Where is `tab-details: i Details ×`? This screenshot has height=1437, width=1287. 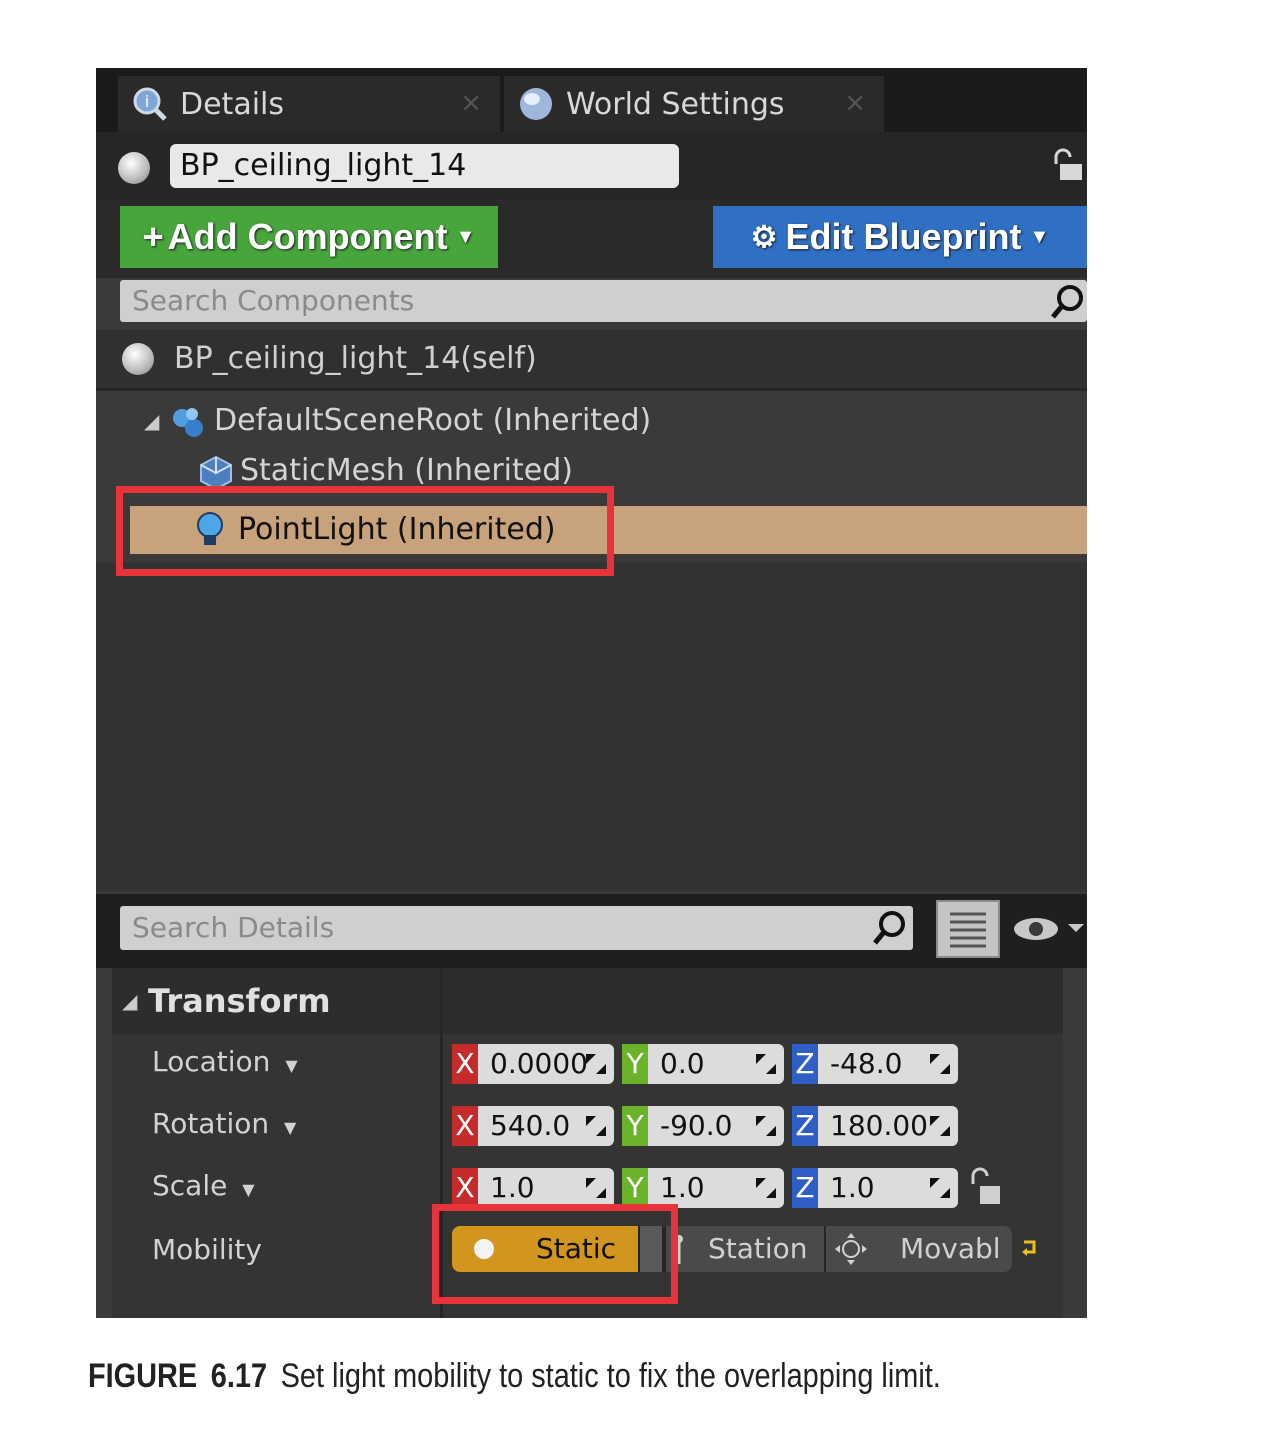
tab-details: i Details × is located at coordinates (309, 104).